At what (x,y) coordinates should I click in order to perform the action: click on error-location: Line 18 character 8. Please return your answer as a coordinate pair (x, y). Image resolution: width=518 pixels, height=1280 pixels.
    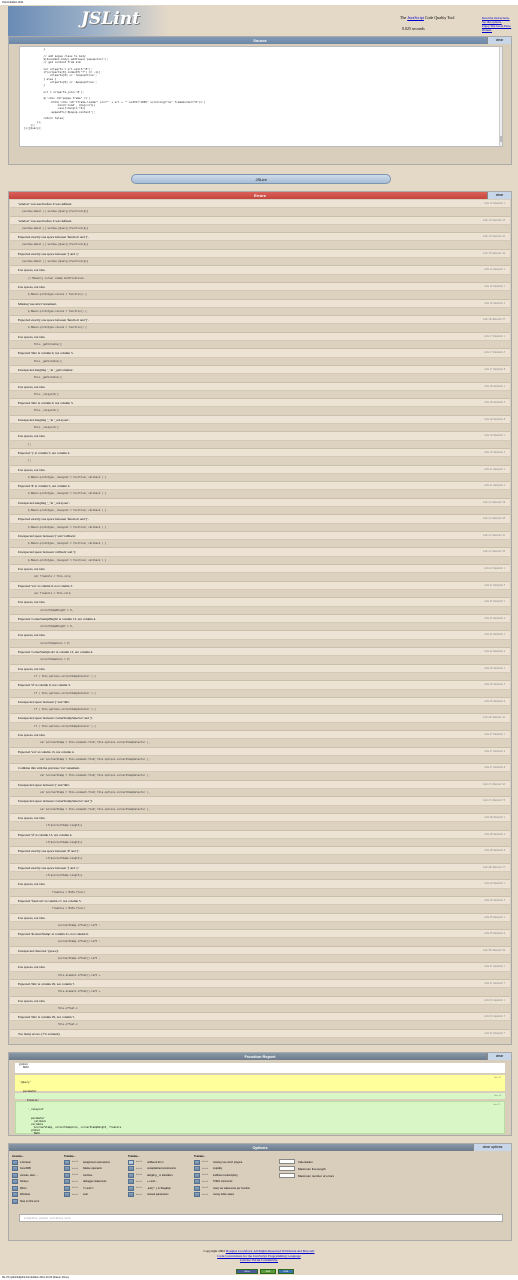
    Looking at the image, I should click on (494, 419).